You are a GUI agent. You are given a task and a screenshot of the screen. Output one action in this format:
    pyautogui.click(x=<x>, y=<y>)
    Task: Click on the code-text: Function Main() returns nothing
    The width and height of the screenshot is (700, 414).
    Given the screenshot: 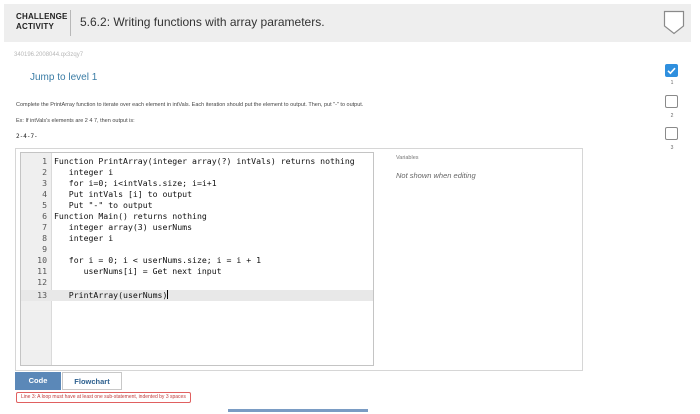 What is the action you would take?
    pyautogui.click(x=130, y=216)
    